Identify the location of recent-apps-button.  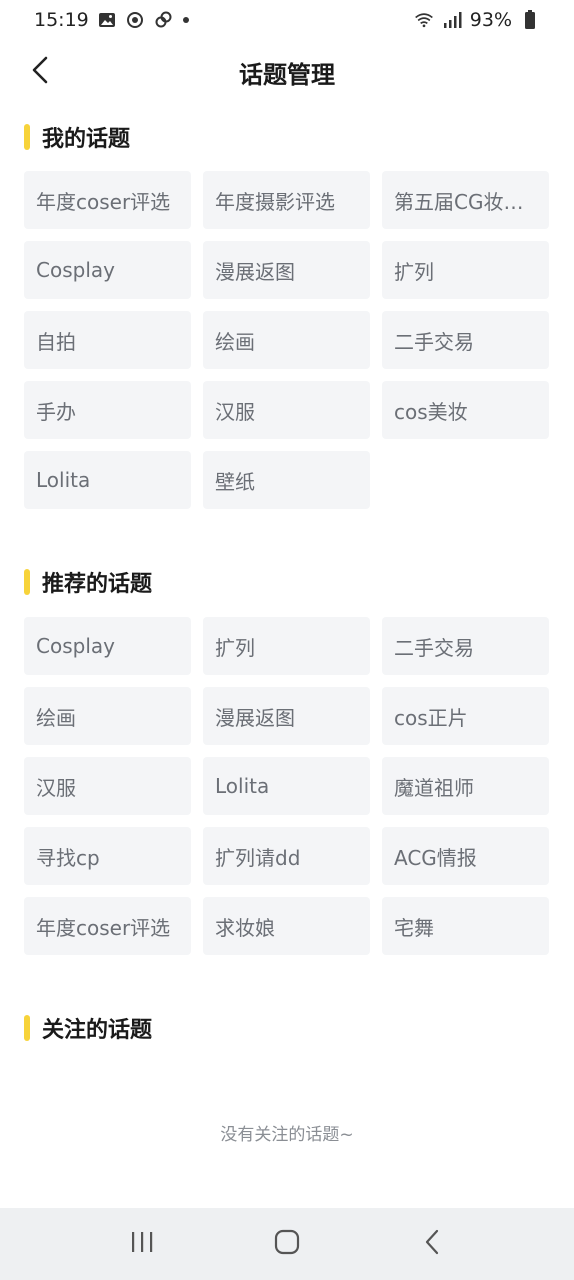
(142, 1244).